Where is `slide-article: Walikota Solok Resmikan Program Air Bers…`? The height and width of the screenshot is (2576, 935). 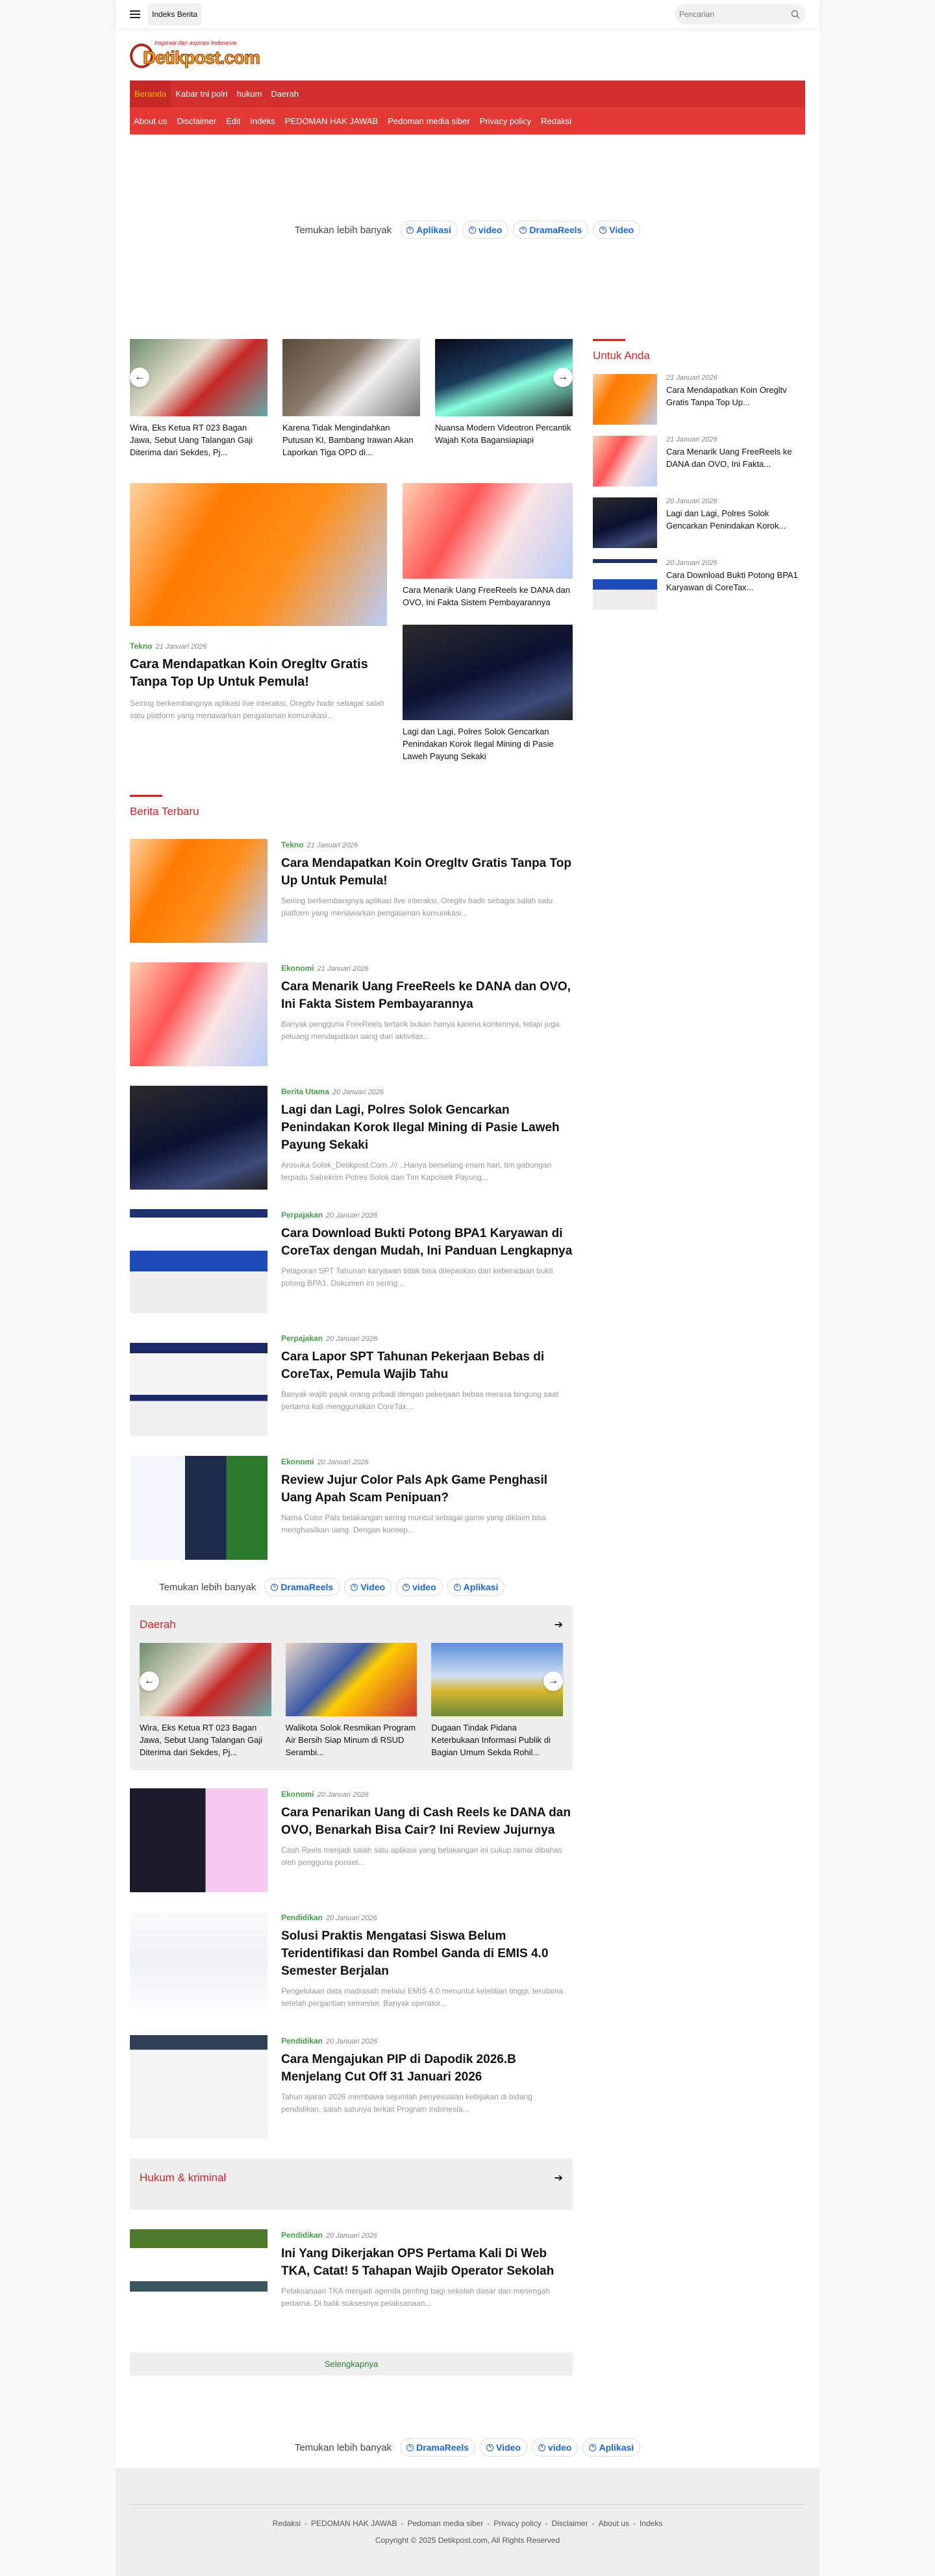
slide-article: Walikota Solok Resmikan Program Air Bers… is located at coordinates (352, 1700).